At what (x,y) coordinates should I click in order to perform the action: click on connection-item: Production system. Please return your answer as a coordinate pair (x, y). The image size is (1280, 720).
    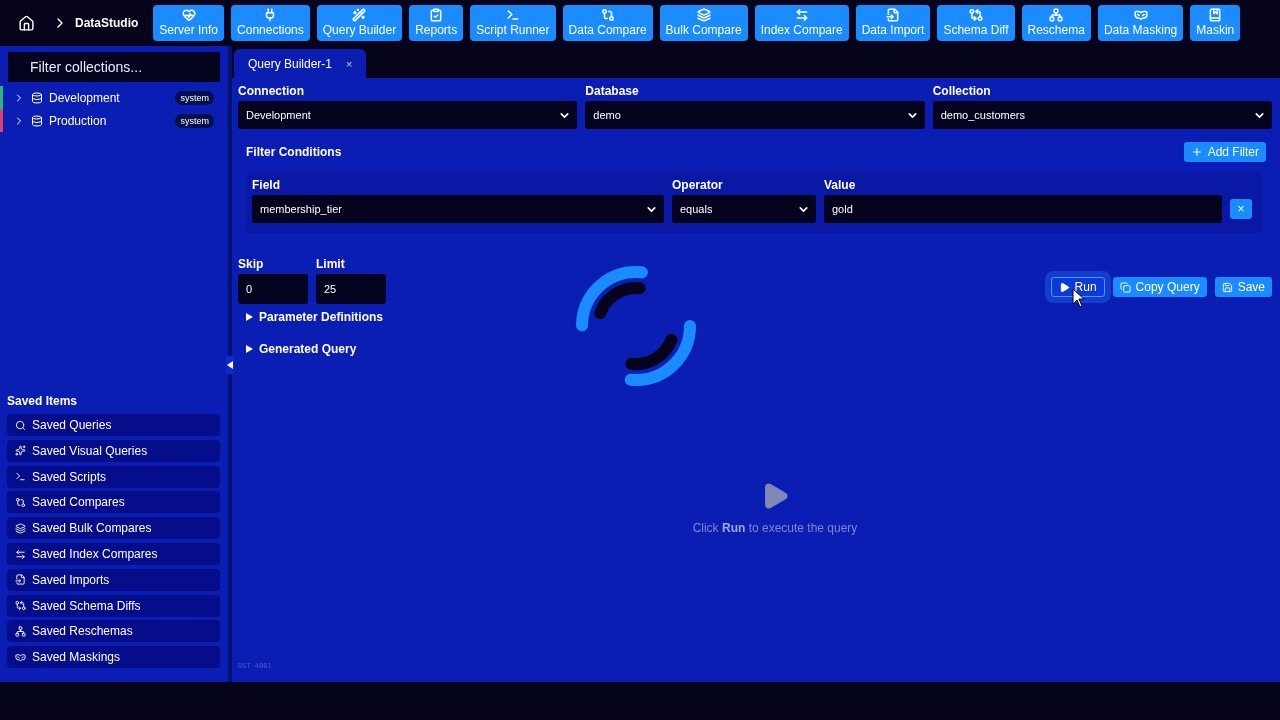
    Looking at the image, I should click on (110, 120).